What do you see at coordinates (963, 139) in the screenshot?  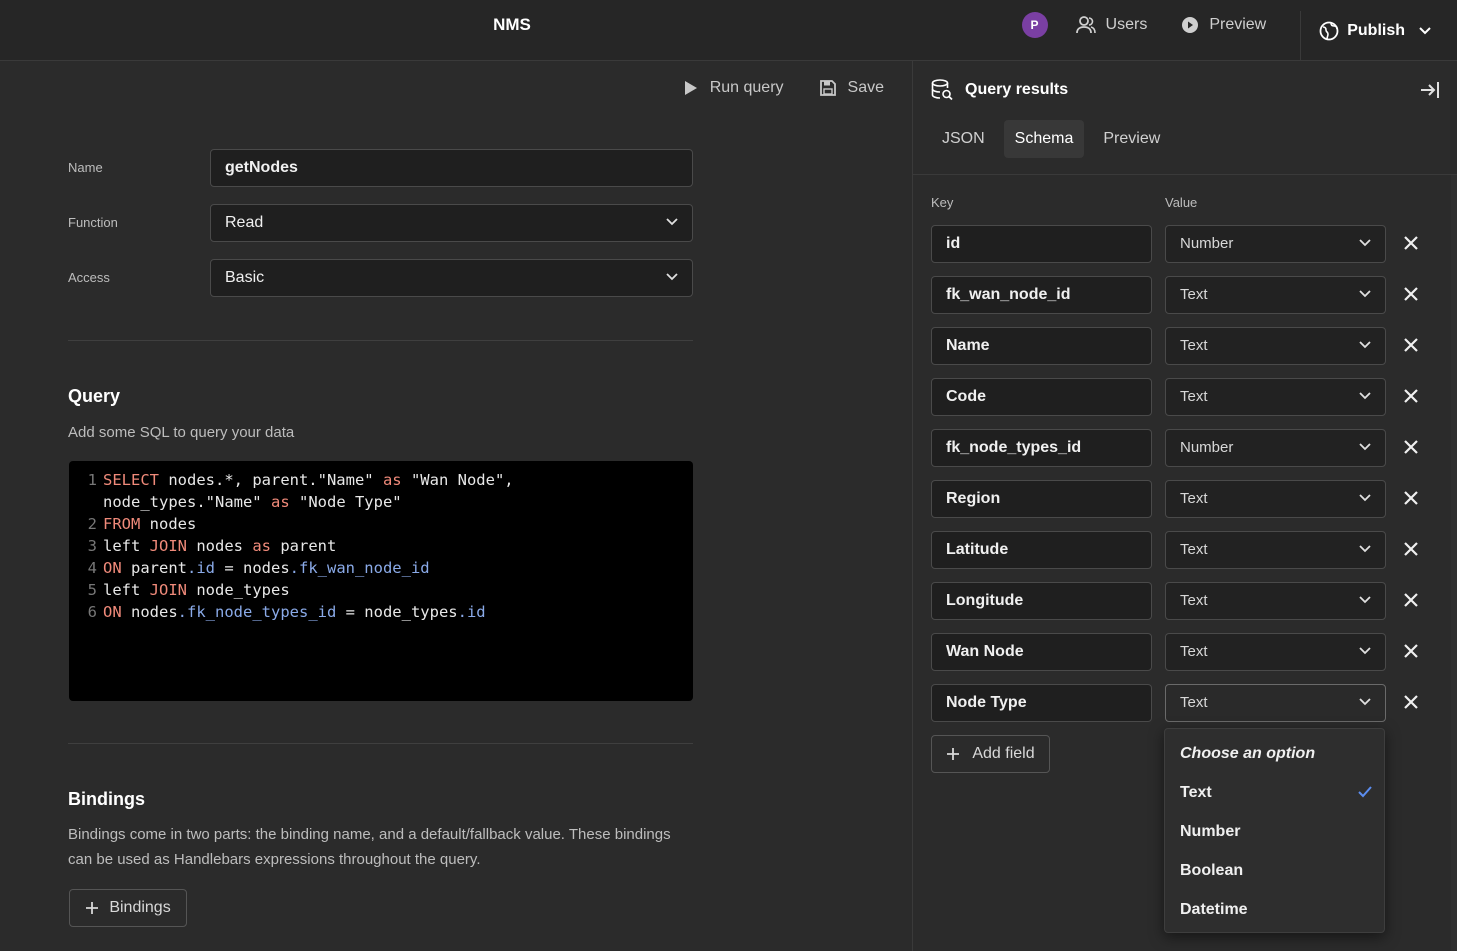 I see `tab-json: JSON` at bounding box center [963, 139].